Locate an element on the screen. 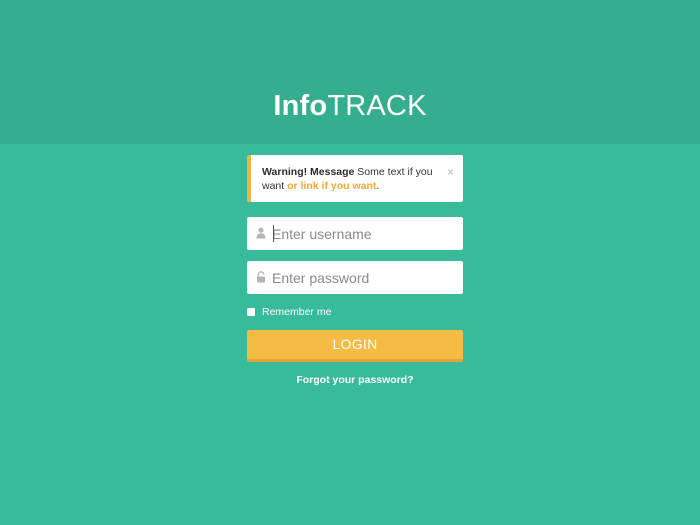 The width and height of the screenshot is (700, 525). password-field is located at coordinates (355, 277).